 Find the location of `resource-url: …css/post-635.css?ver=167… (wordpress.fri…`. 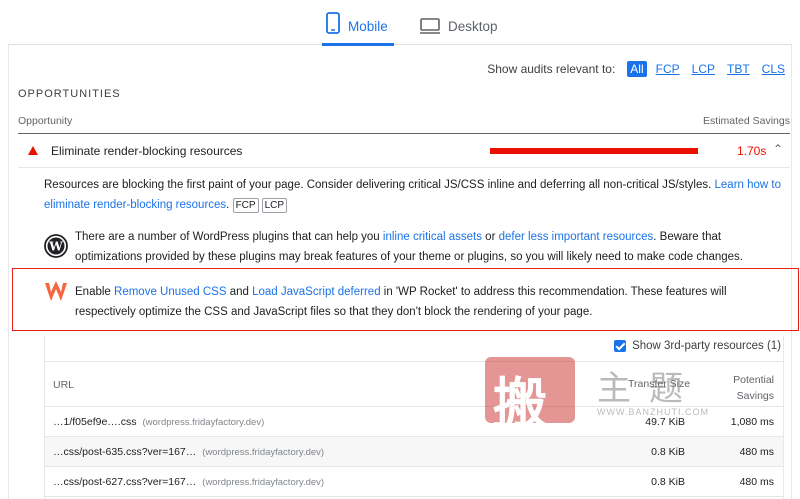

resource-url: …css/post-635.css?ver=167… (wordpress.fri… is located at coordinates (188, 452).